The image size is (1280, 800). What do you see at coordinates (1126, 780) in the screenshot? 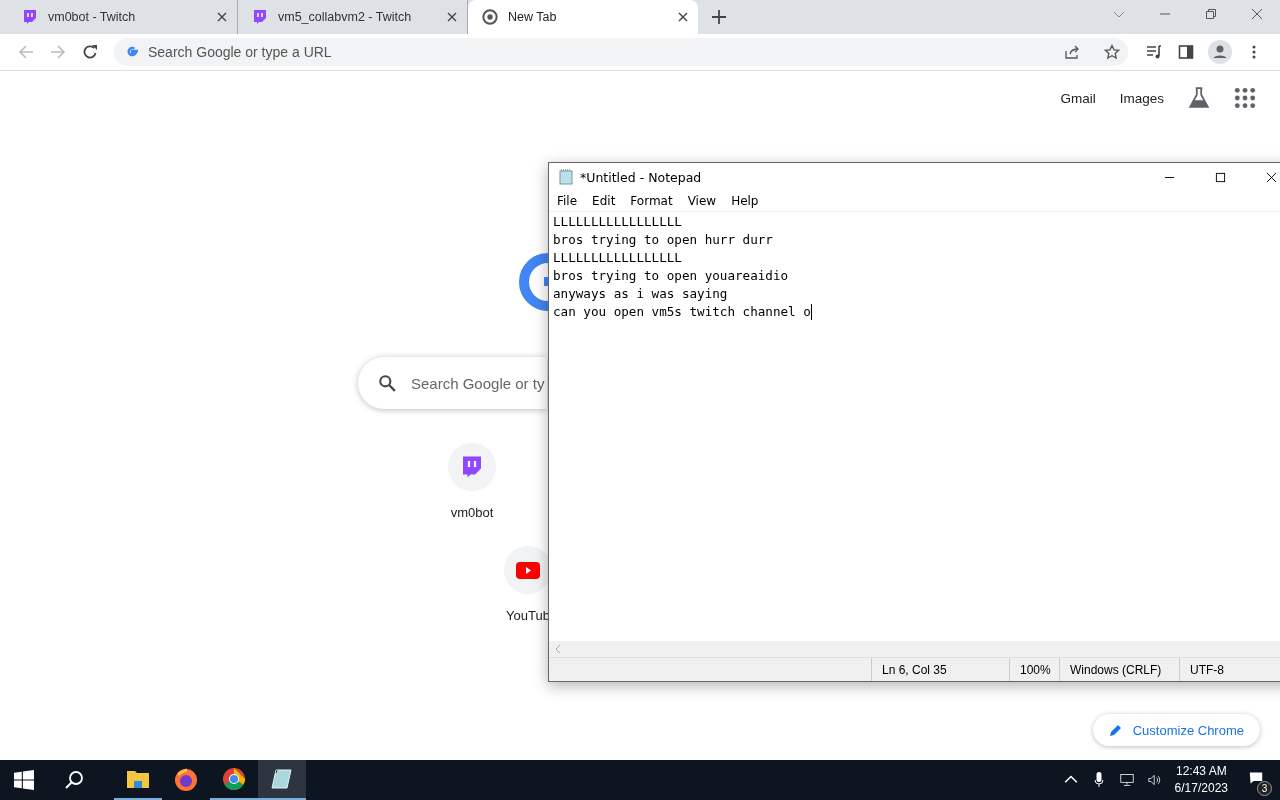
I see `network-icon` at bounding box center [1126, 780].